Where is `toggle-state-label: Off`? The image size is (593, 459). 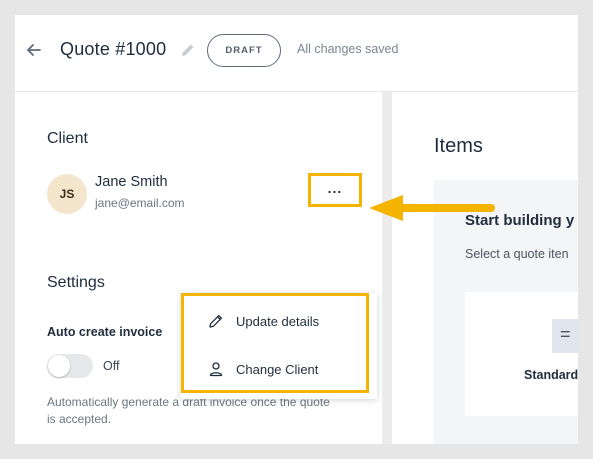 toggle-state-label: Off is located at coordinates (111, 366).